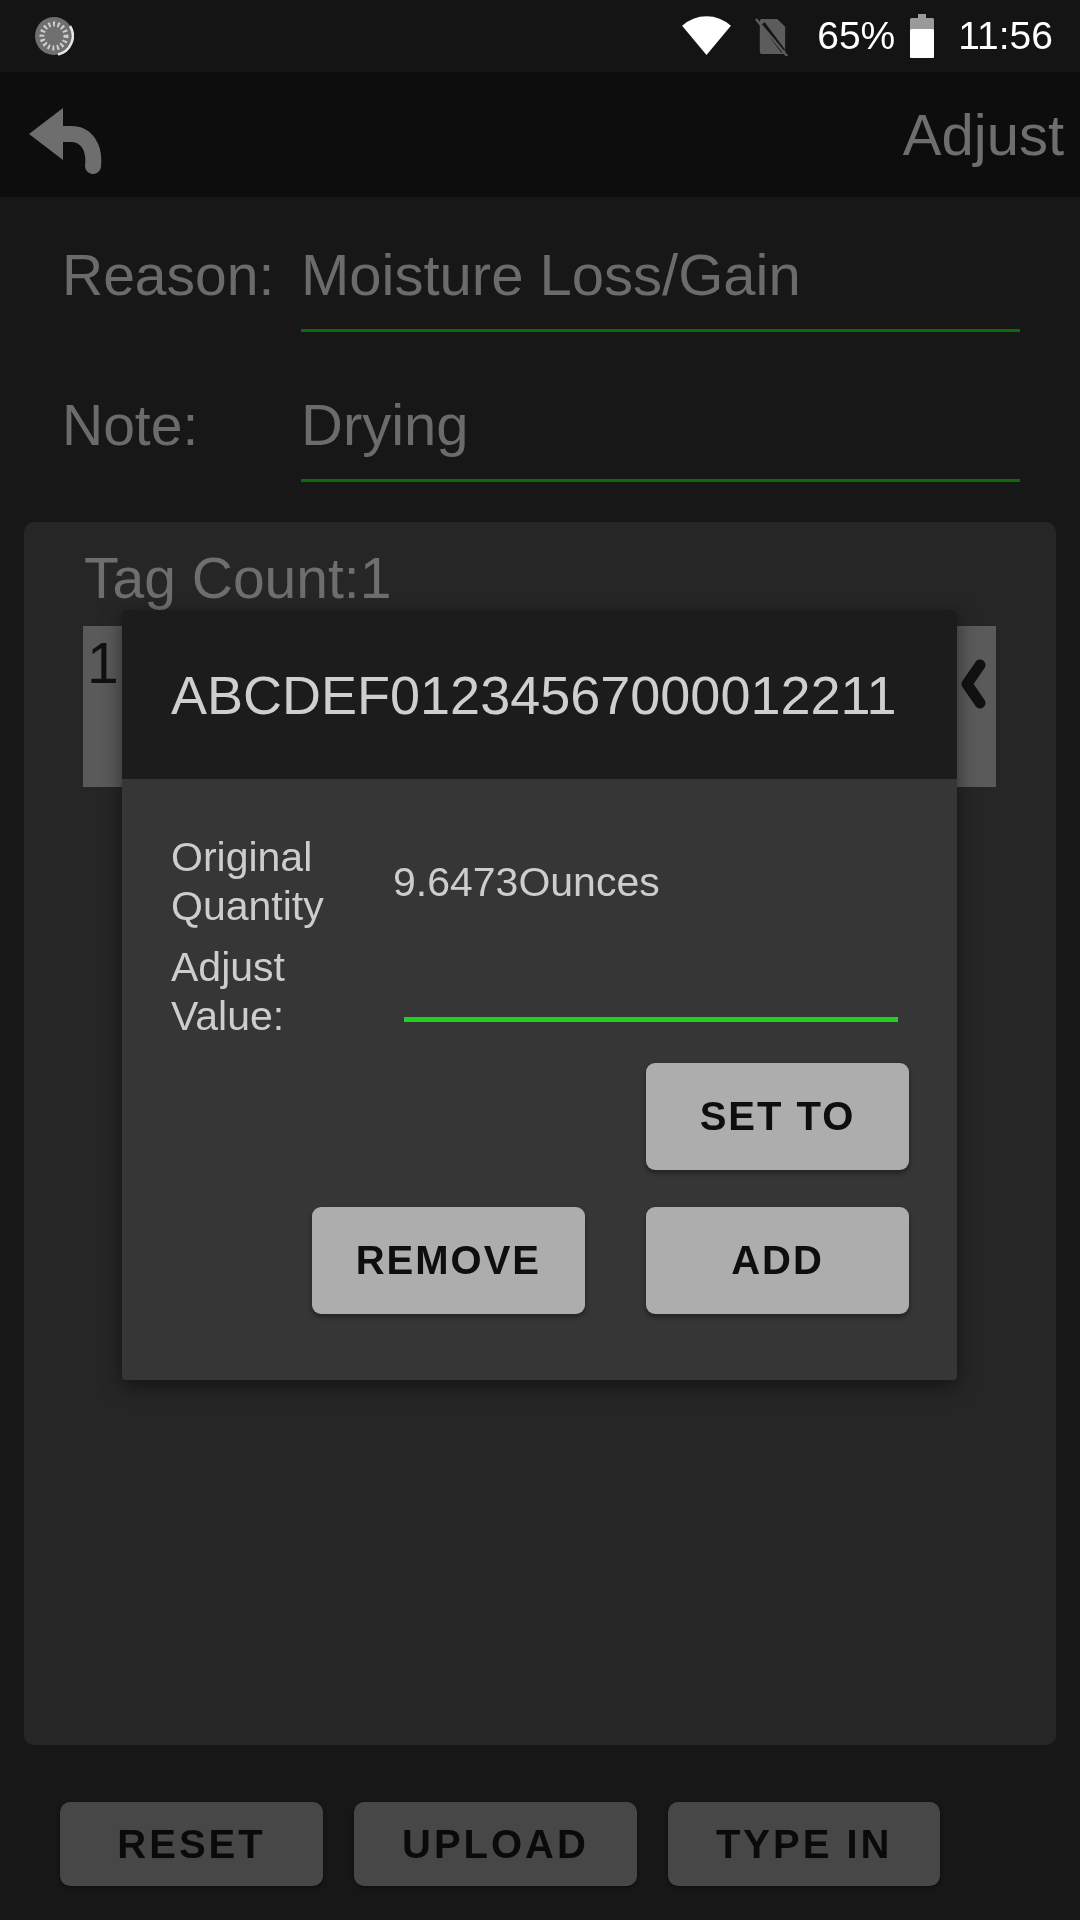 The width and height of the screenshot is (1080, 1920). What do you see at coordinates (228, 992) in the screenshot?
I see `adjust-value-label: Adjust Value:` at bounding box center [228, 992].